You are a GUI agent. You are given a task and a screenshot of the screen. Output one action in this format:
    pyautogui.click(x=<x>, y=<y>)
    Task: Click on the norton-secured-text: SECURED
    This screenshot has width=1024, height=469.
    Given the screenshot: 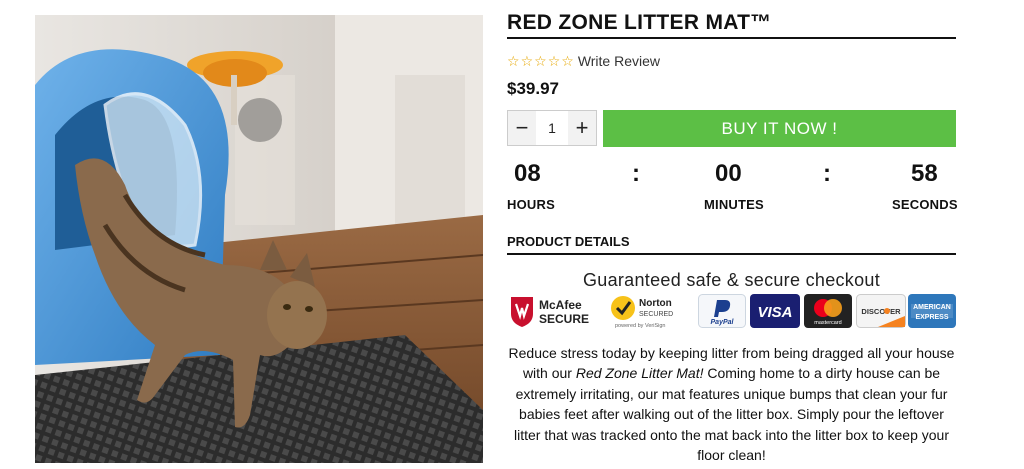 What is the action you would take?
    pyautogui.click(x=656, y=314)
    